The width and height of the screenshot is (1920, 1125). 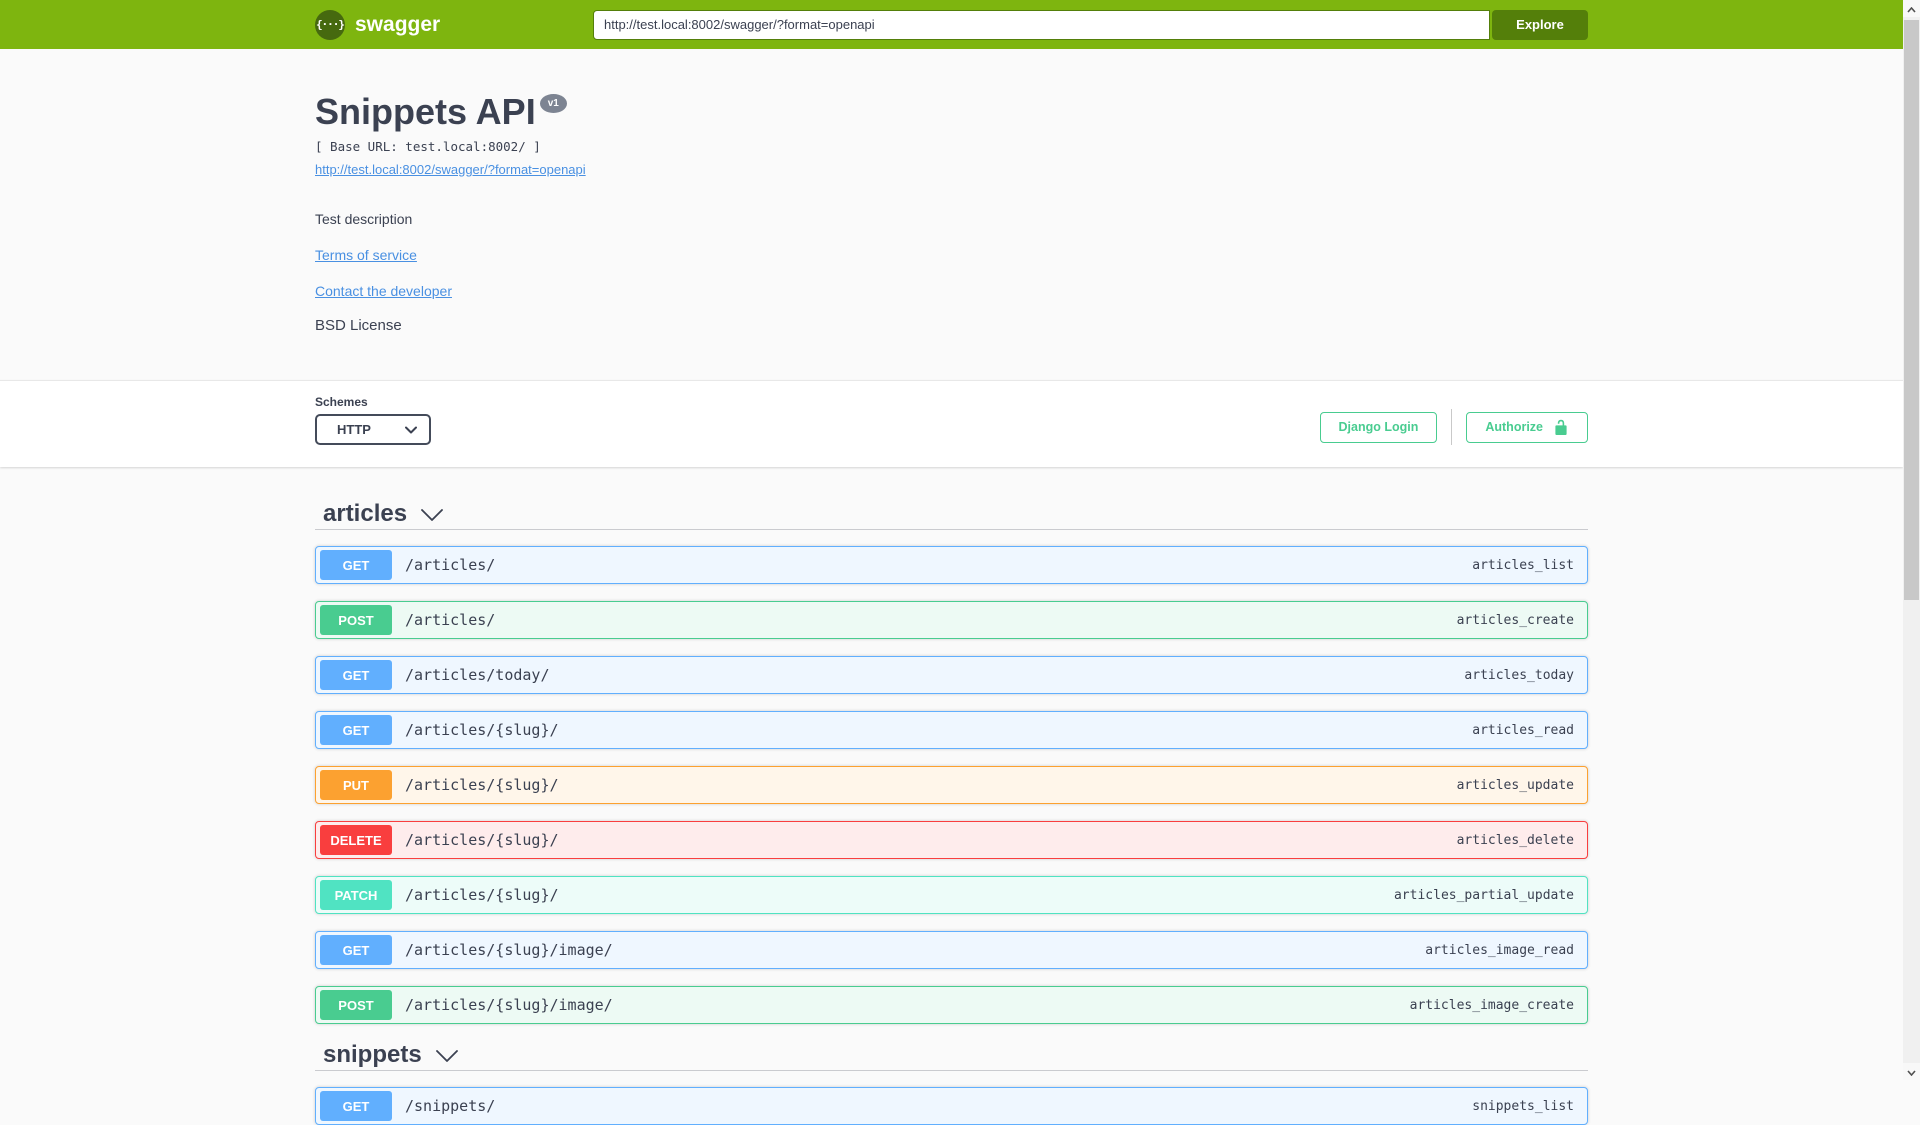 I want to click on operation-id: articles_update, so click(x=1515, y=785).